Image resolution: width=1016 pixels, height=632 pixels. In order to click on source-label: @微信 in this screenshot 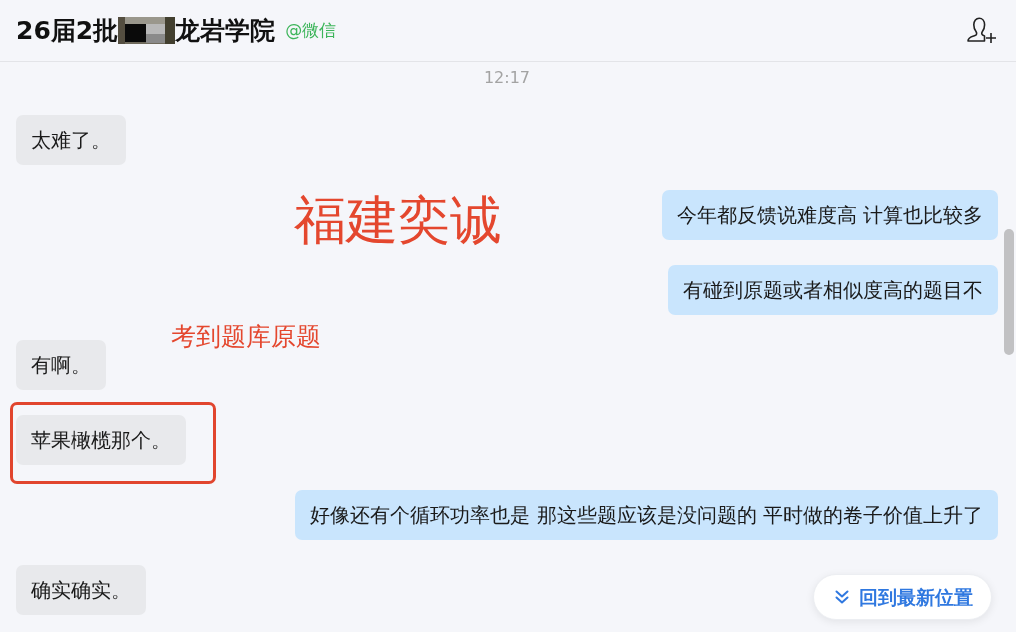, I will do `click(311, 30)`.